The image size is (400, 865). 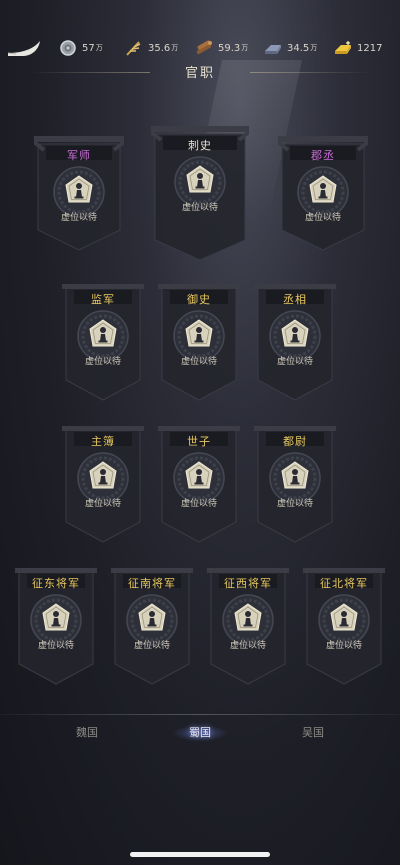 What do you see at coordinates (295, 343) in the screenshot?
I see `position-banner: 丞相 虚位以待` at bounding box center [295, 343].